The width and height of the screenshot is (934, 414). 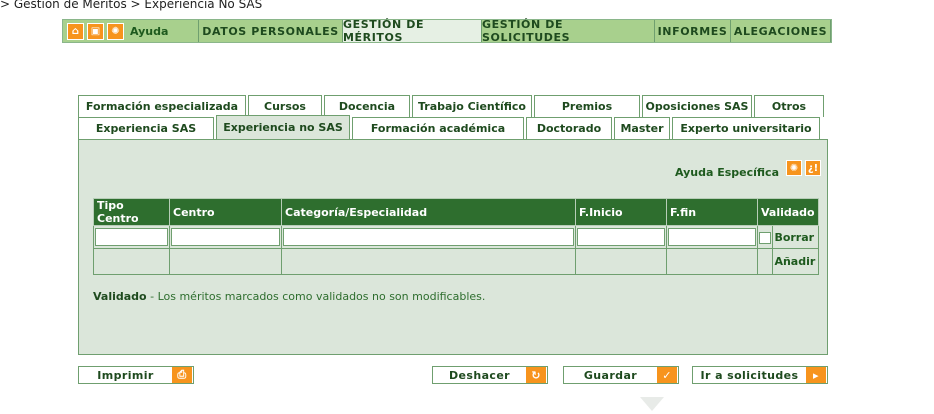 I want to click on printer-icon: ⎙, so click(x=182, y=375).